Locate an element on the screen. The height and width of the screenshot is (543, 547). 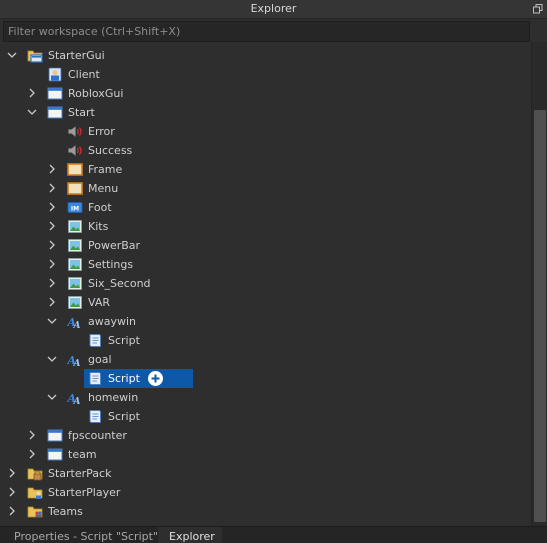
tree-item-label: Script is located at coordinates (124, 340).